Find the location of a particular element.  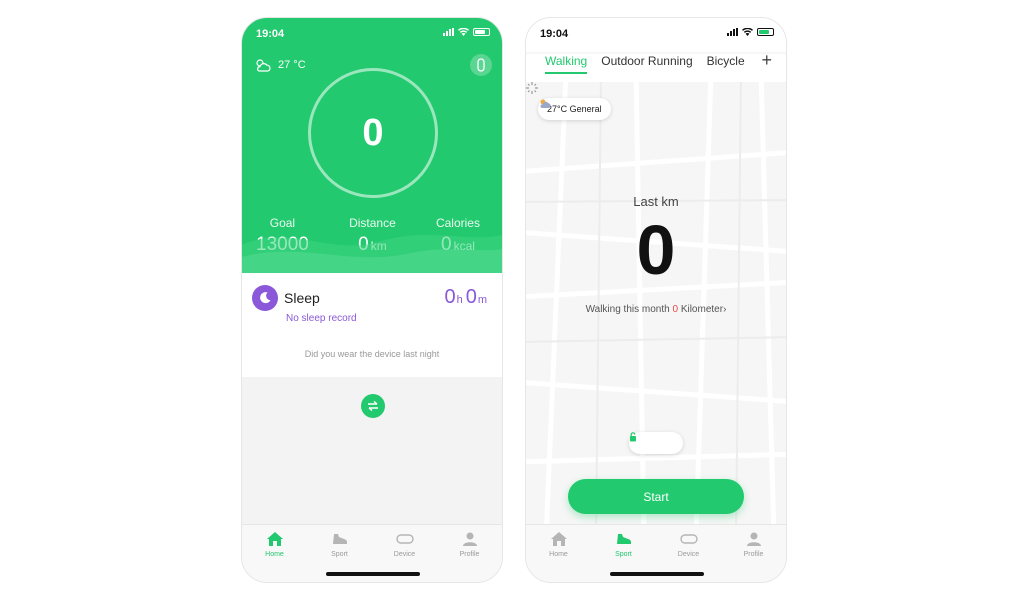

tab-outdoor-running: Outdoor Running is located at coordinates (646, 63).